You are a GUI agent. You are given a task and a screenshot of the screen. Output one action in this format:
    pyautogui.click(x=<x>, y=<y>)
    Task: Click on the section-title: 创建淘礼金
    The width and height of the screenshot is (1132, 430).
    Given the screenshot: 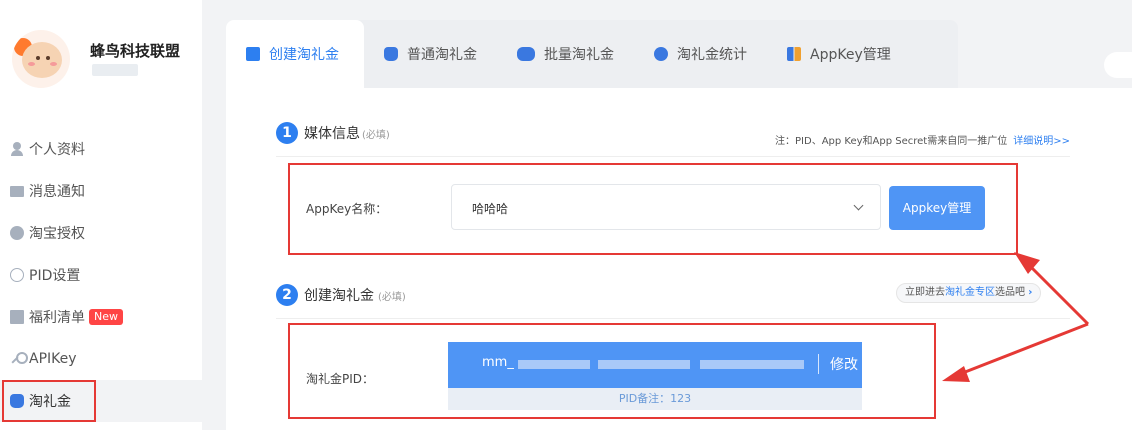 What is the action you would take?
    pyautogui.click(x=339, y=296)
    